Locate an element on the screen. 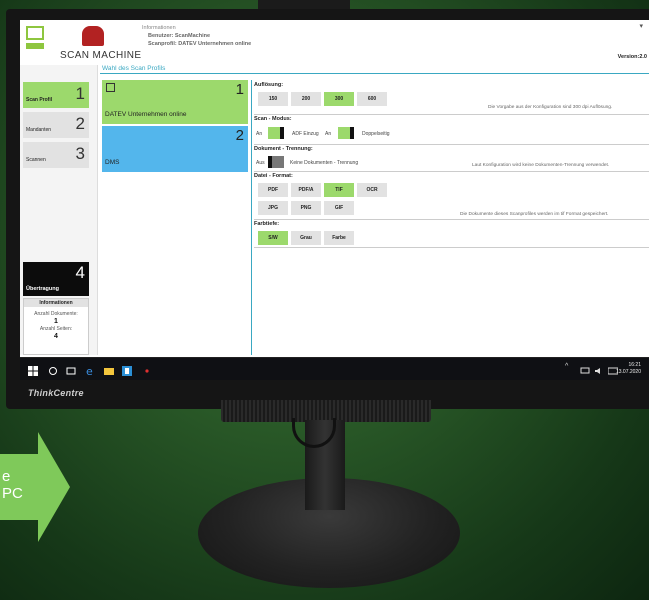 This screenshot has width=649, height=600. adf-state: An is located at coordinates (259, 134).